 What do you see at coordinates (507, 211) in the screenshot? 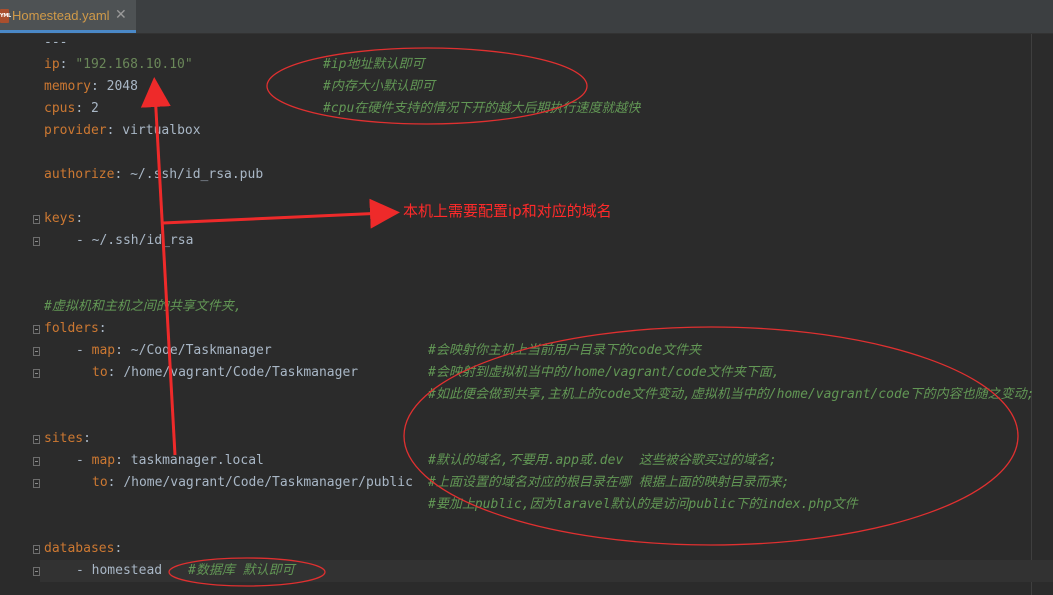
I see `annotation-label: 本机上需要配置ip和对应的域名` at bounding box center [507, 211].